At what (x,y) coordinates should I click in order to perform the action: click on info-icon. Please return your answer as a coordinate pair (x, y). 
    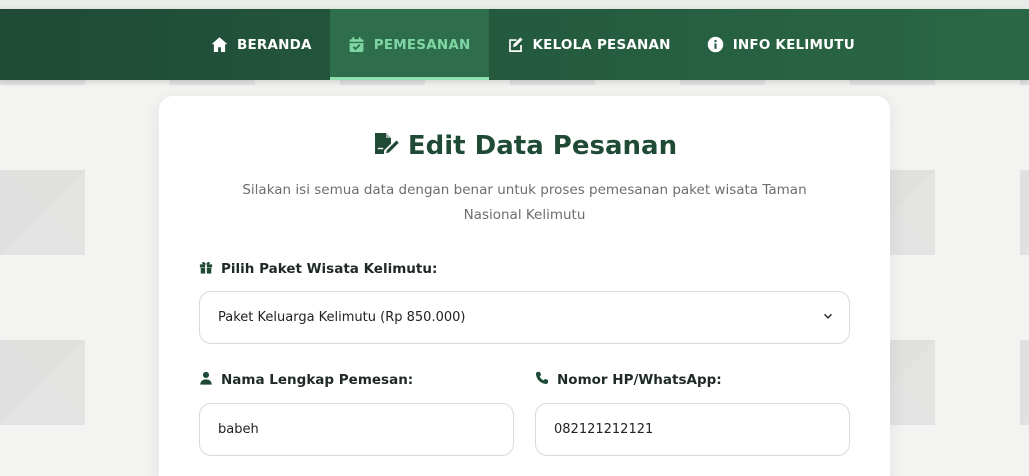
    Looking at the image, I should click on (715, 44).